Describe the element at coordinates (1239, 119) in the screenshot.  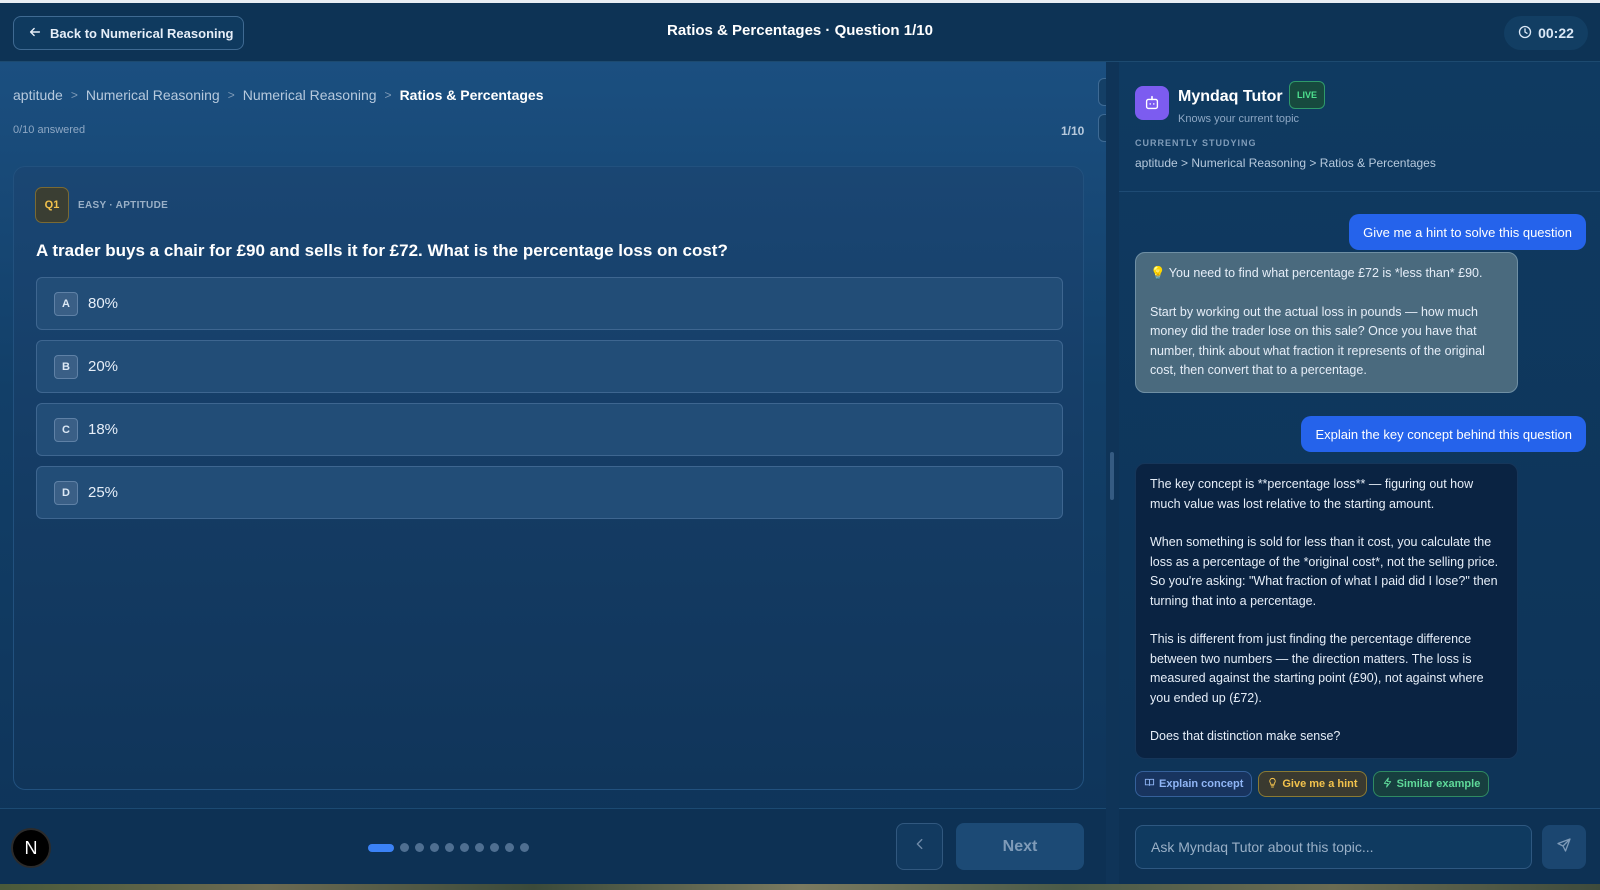
I see `tutor-subtitle: Knows your current topic` at that location.